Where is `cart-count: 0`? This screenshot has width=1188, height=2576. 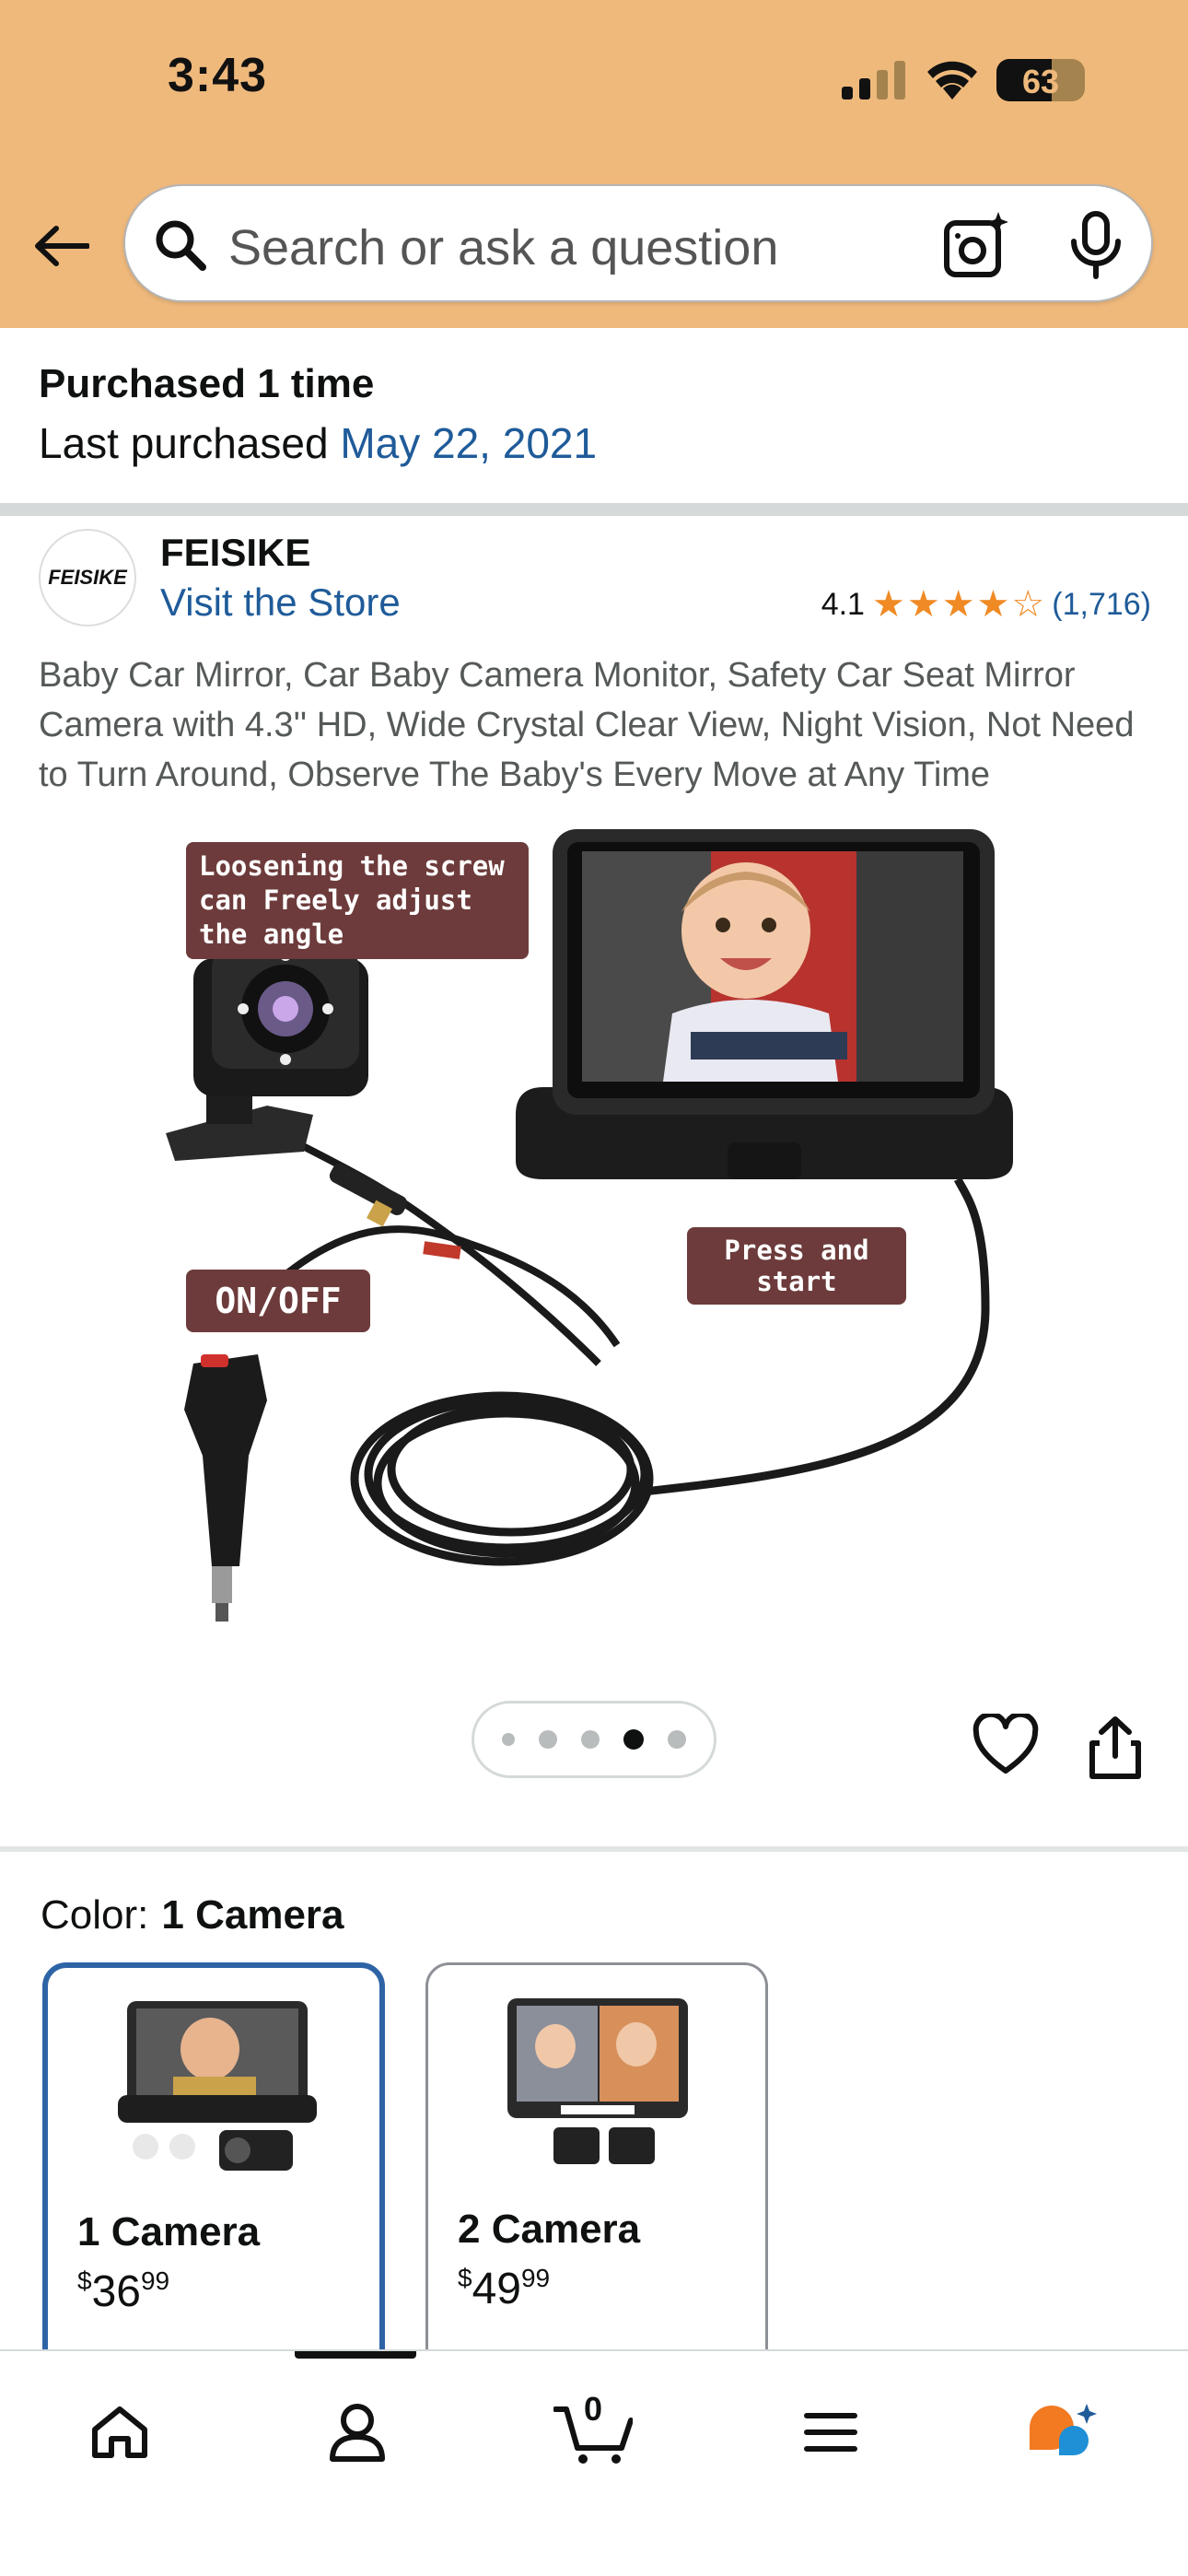
cart-count: 0 is located at coordinates (593, 2409).